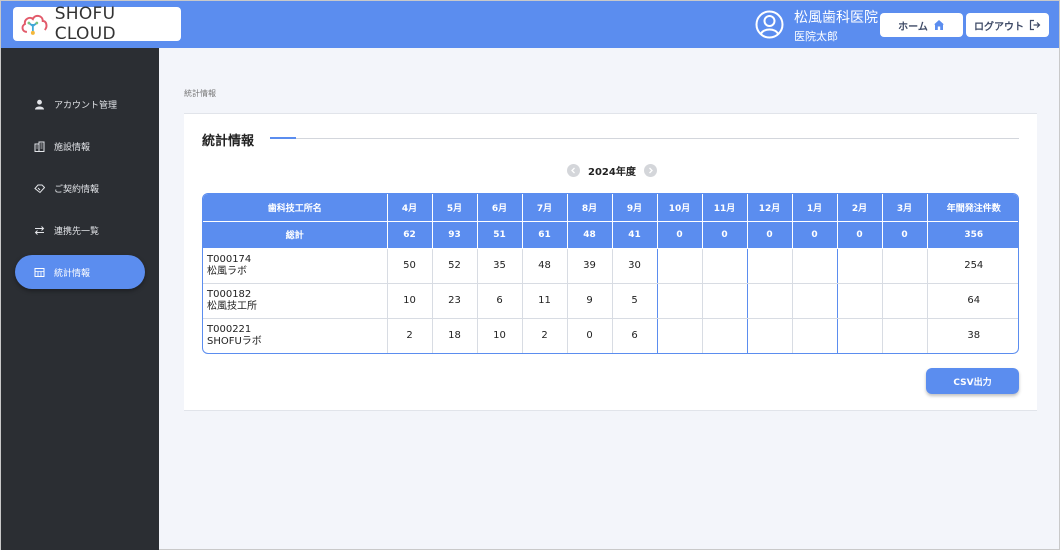  Describe the element at coordinates (545, 266) in the screenshot. I see `month-cell: 48` at that location.